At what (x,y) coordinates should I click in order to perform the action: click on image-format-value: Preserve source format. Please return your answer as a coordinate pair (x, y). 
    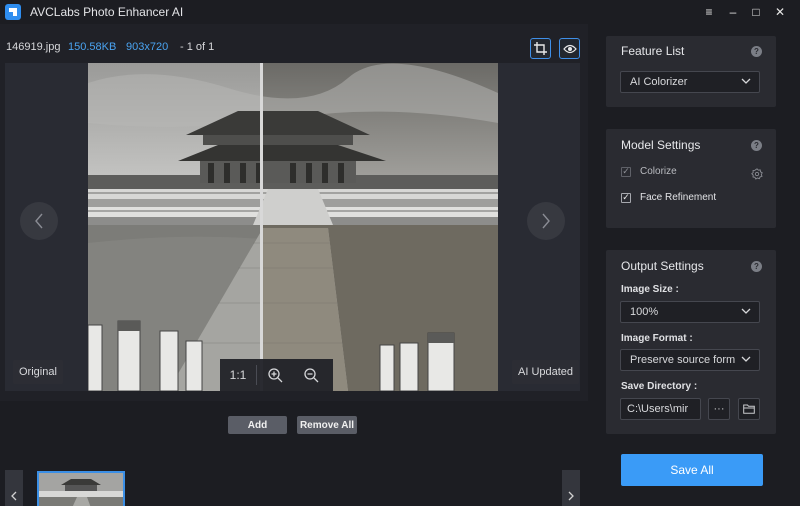
    Looking at the image, I should click on (682, 360).